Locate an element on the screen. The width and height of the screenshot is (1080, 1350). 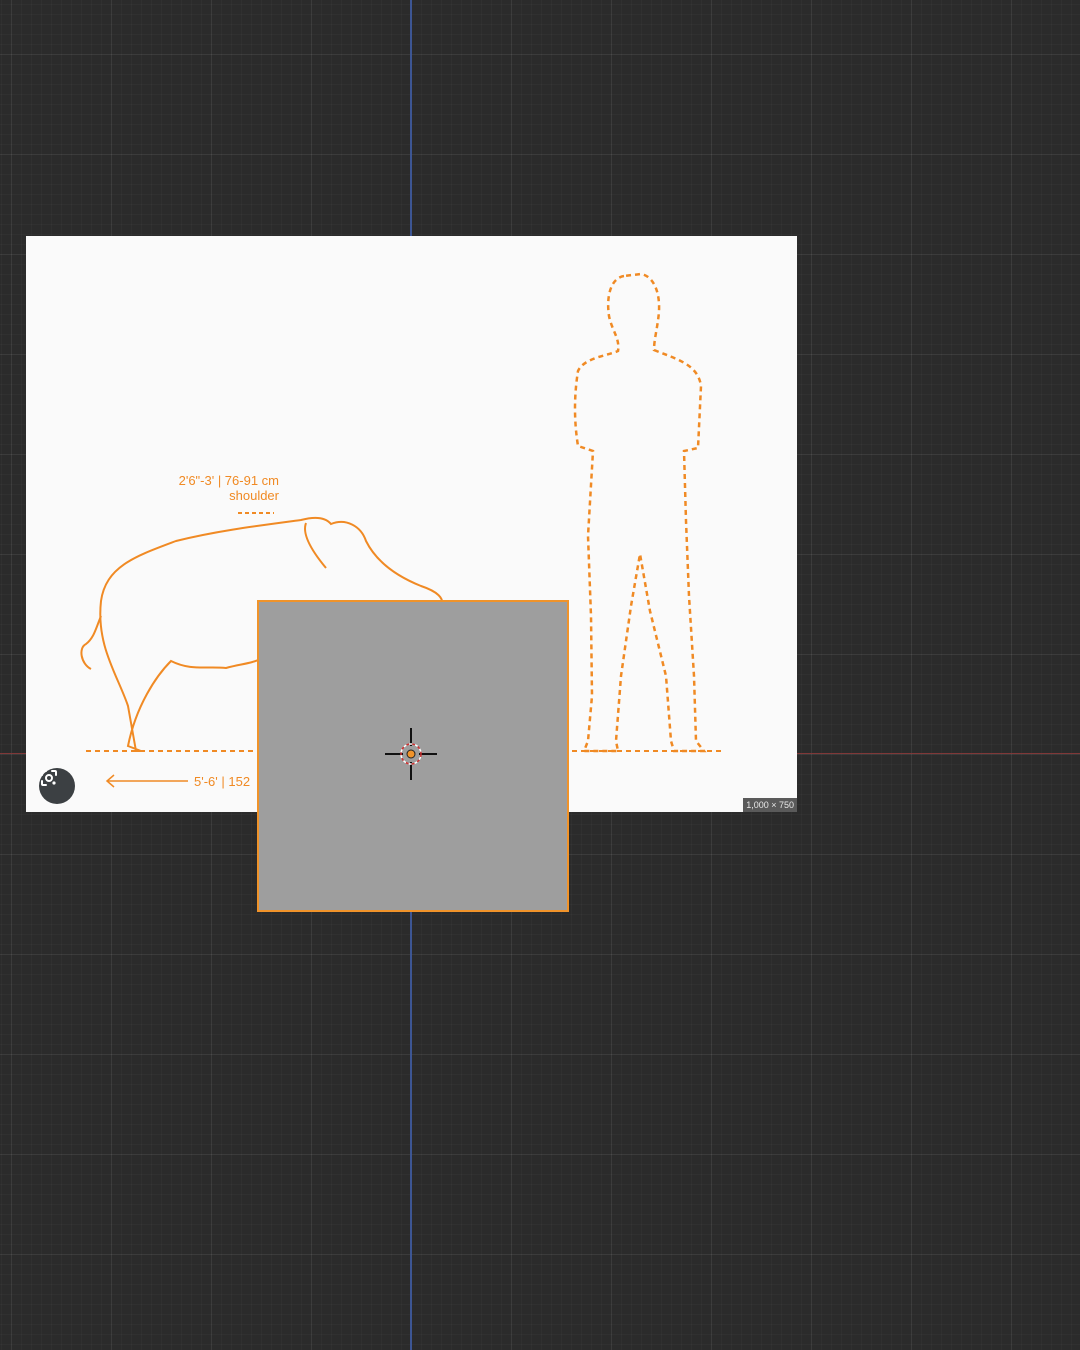
google-lens-icon is located at coordinates (49, 778).